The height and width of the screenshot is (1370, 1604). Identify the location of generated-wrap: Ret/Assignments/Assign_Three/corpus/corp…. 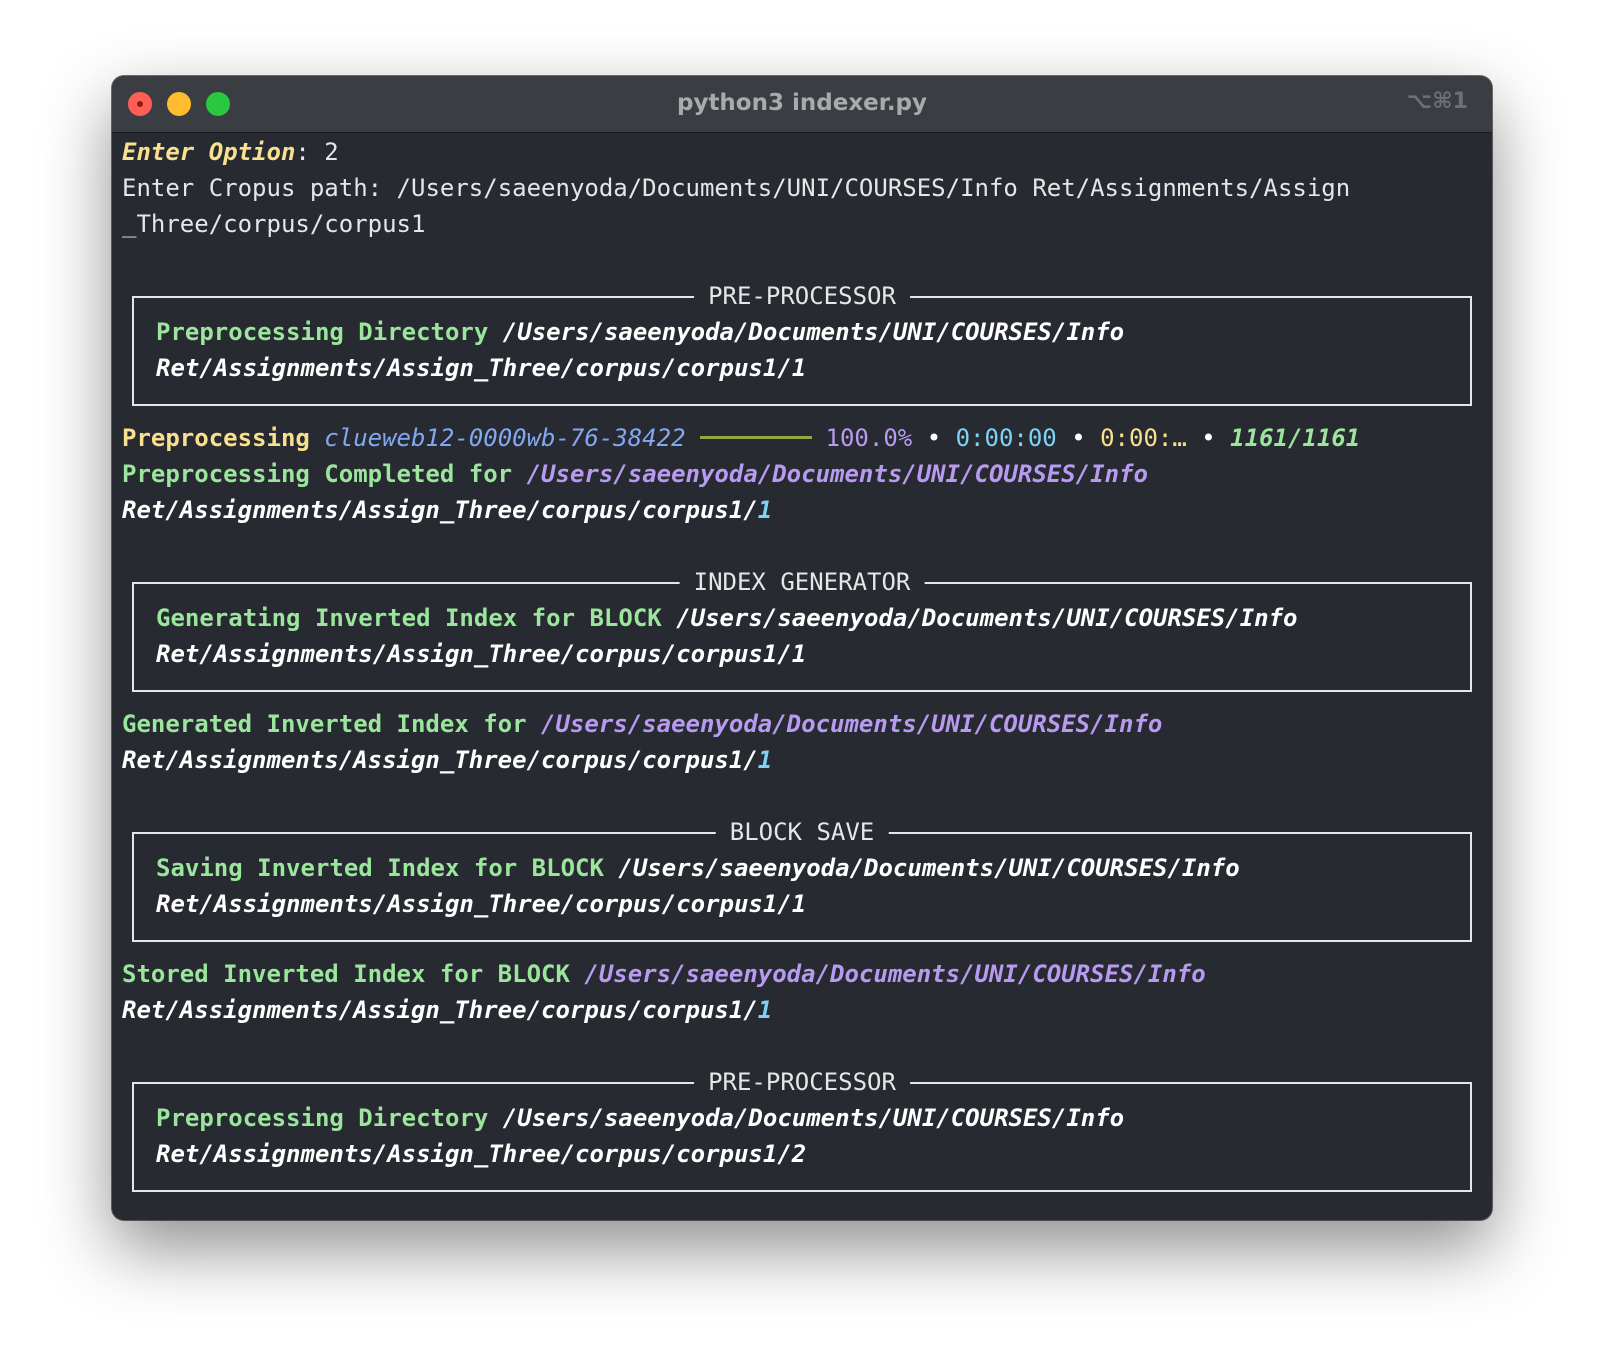
(802, 760).